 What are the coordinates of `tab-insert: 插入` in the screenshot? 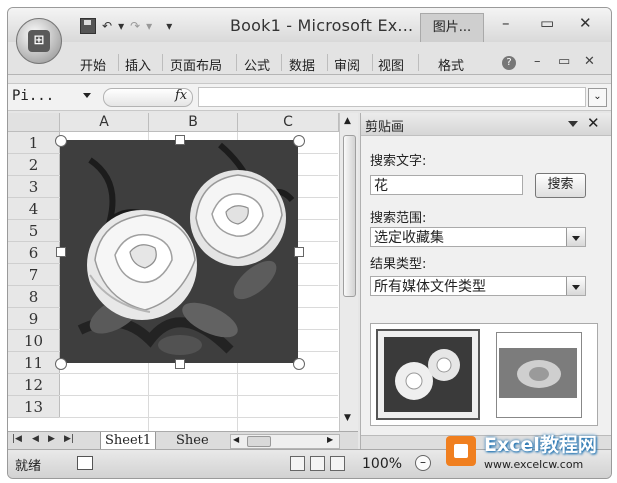 It's located at (138, 64).